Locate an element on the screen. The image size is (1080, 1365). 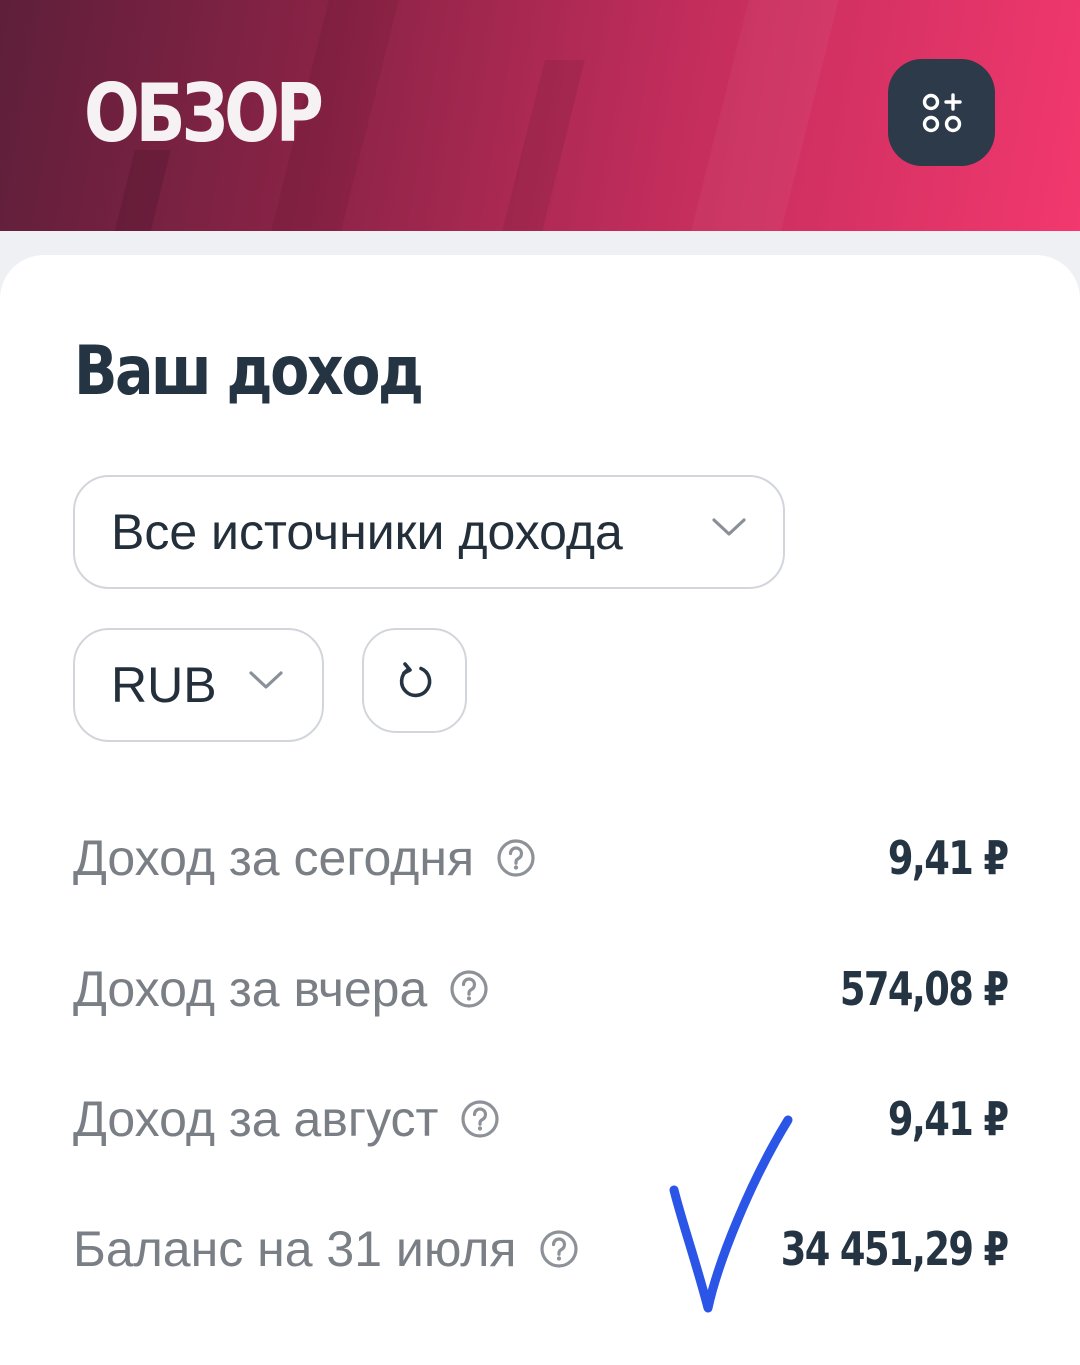
balance-row: Баланс на 31 июля 34 451,29 ₽ is located at coordinates (541, 1249).